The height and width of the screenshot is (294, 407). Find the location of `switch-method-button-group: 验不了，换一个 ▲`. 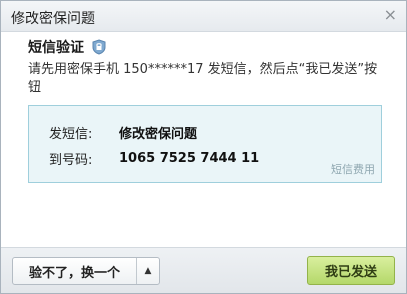

switch-method-button-group: 验不了，换一个 ▲ is located at coordinates (86, 271).